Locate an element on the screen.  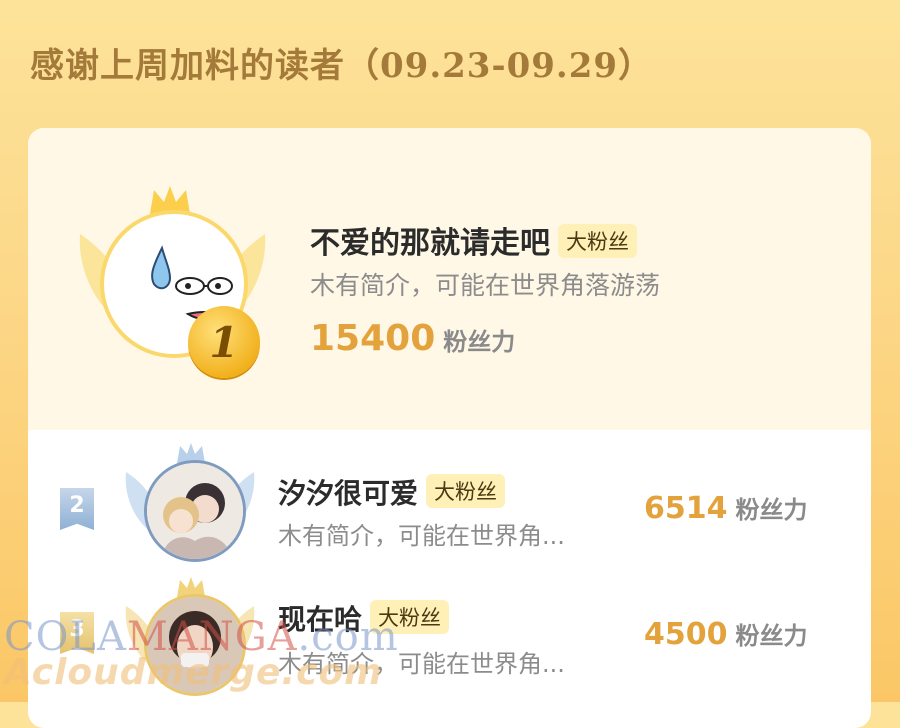
username: 汐汐很可爱 大粉丝 is located at coordinates (392, 492).